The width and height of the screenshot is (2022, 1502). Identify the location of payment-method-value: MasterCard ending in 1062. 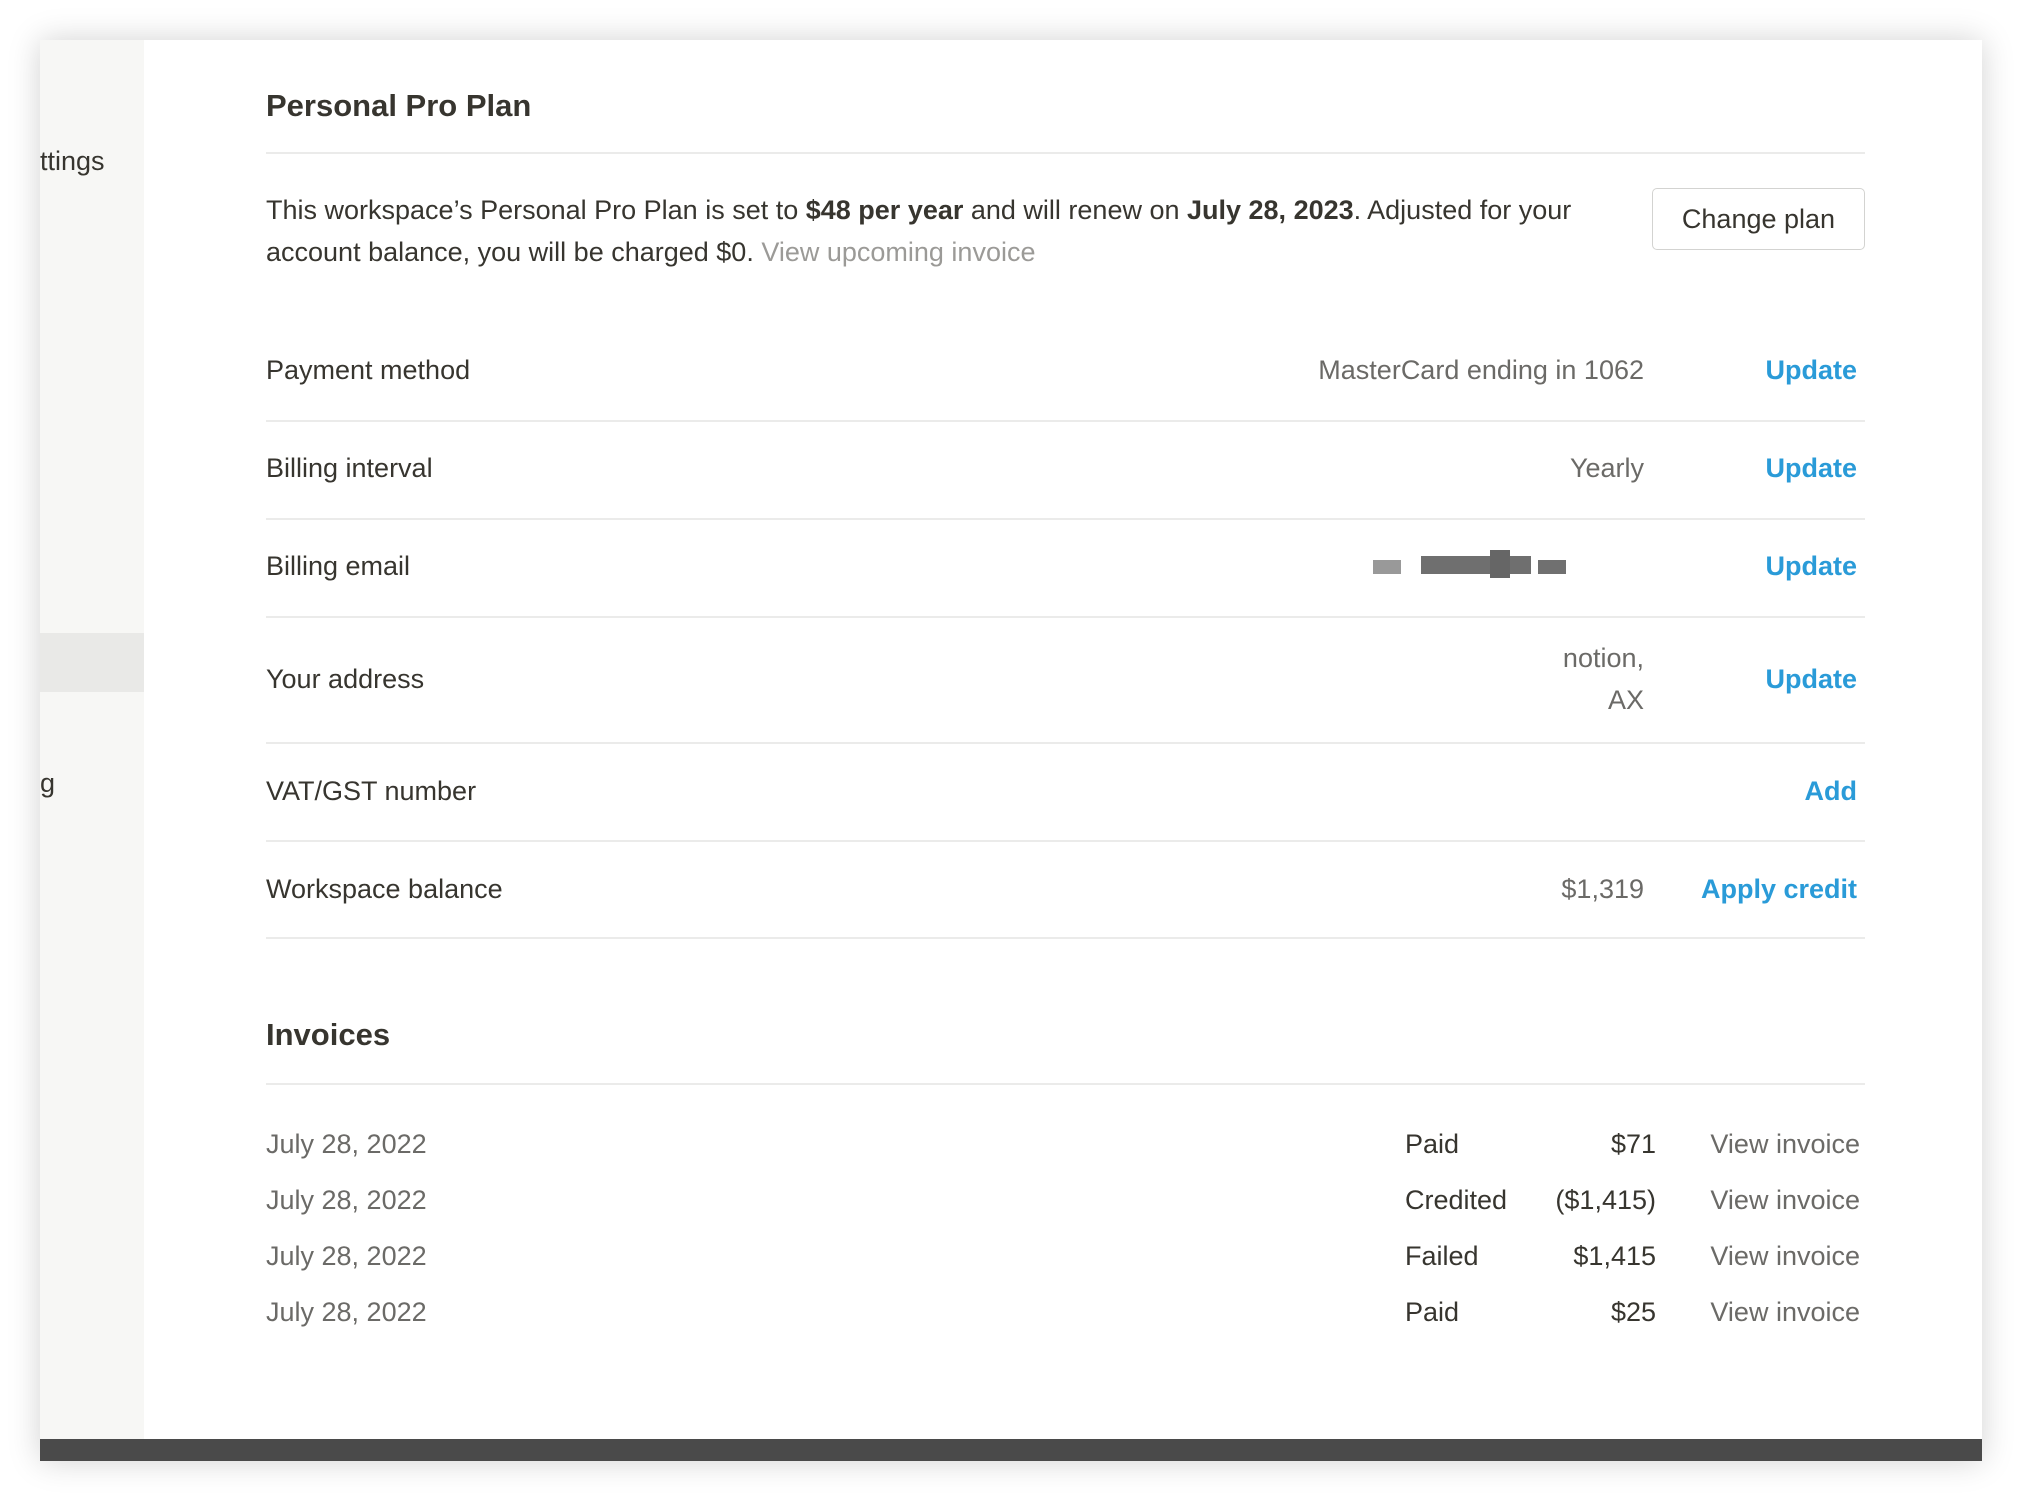
(1481, 370).